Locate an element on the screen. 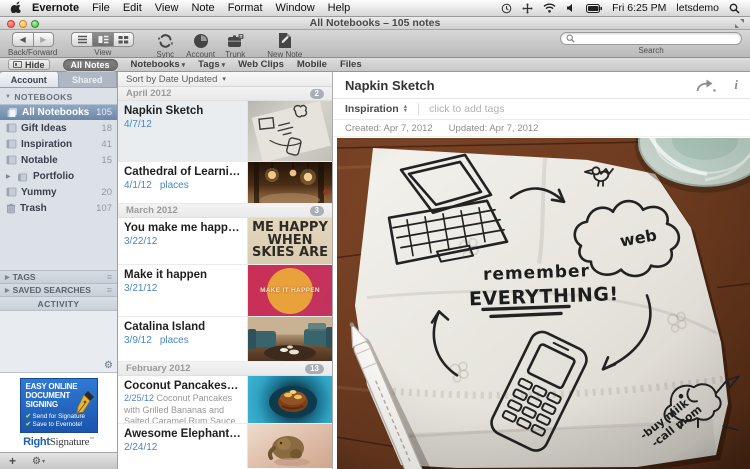  window-title-bar: All Notebooks – 105 notes is located at coordinates (375, 23).